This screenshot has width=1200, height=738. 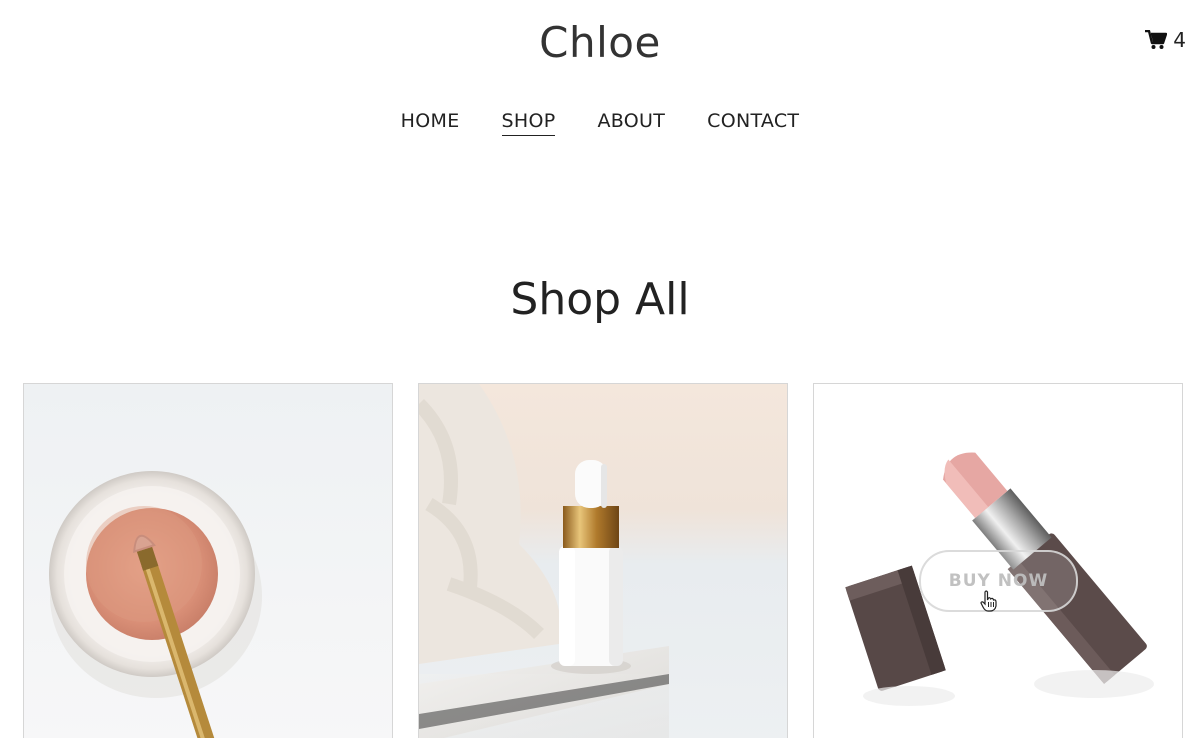 What do you see at coordinates (1156, 40) in the screenshot?
I see `cart-icon` at bounding box center [1156, 40].